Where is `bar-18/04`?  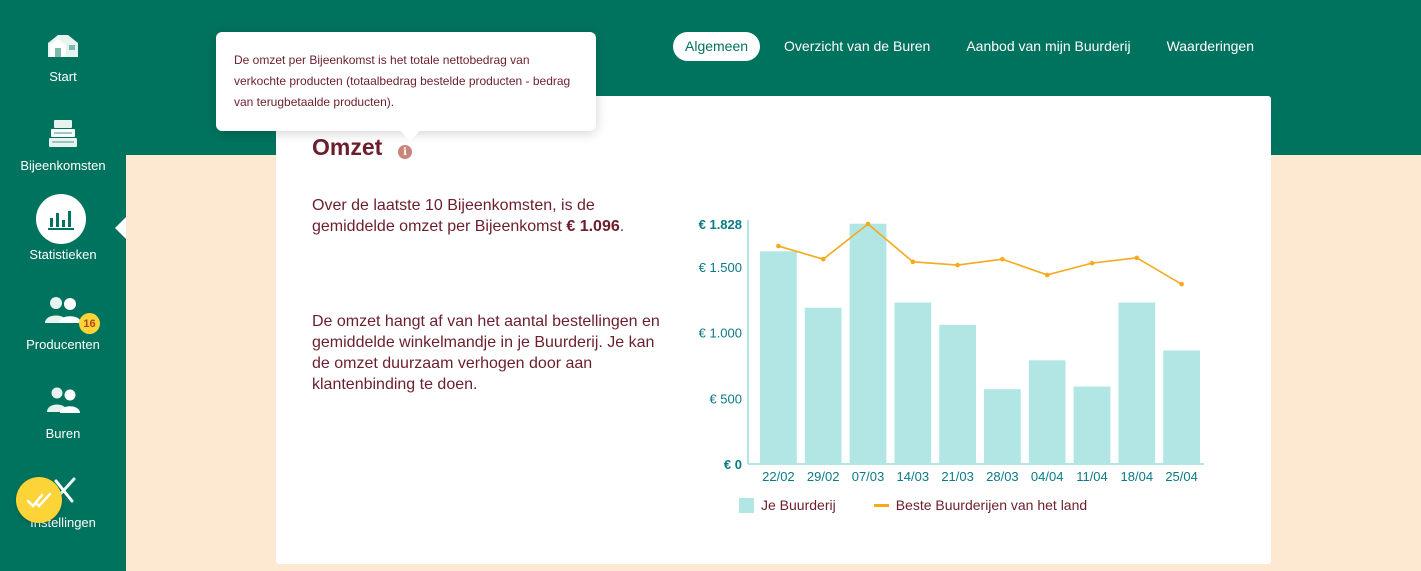 bar-18/04 is located at coordinates (1137, 383).